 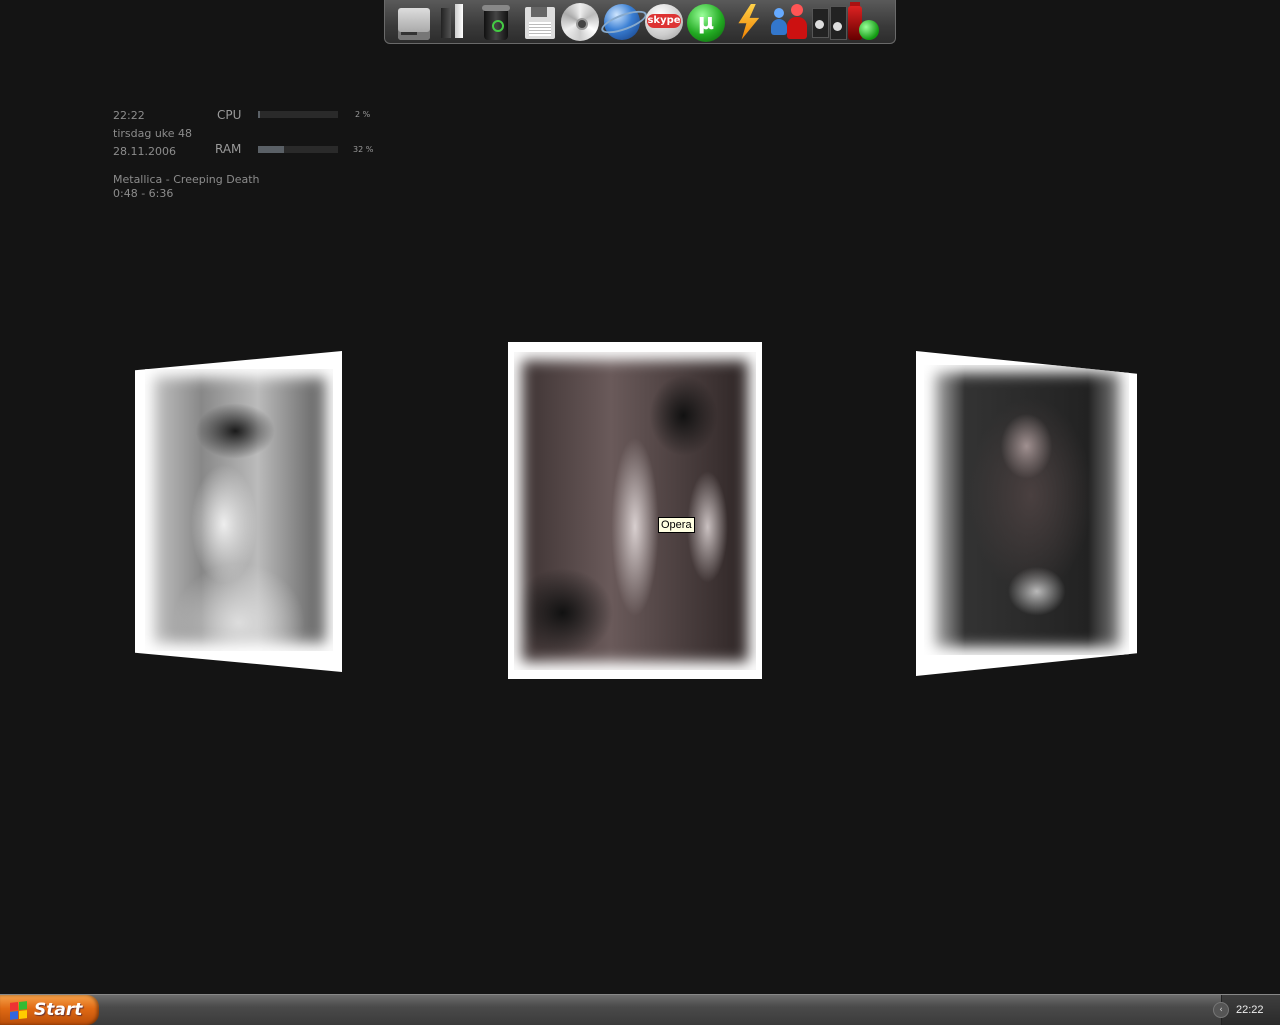 I want to click on skype-icon: skype, so click(x=664, y=22).